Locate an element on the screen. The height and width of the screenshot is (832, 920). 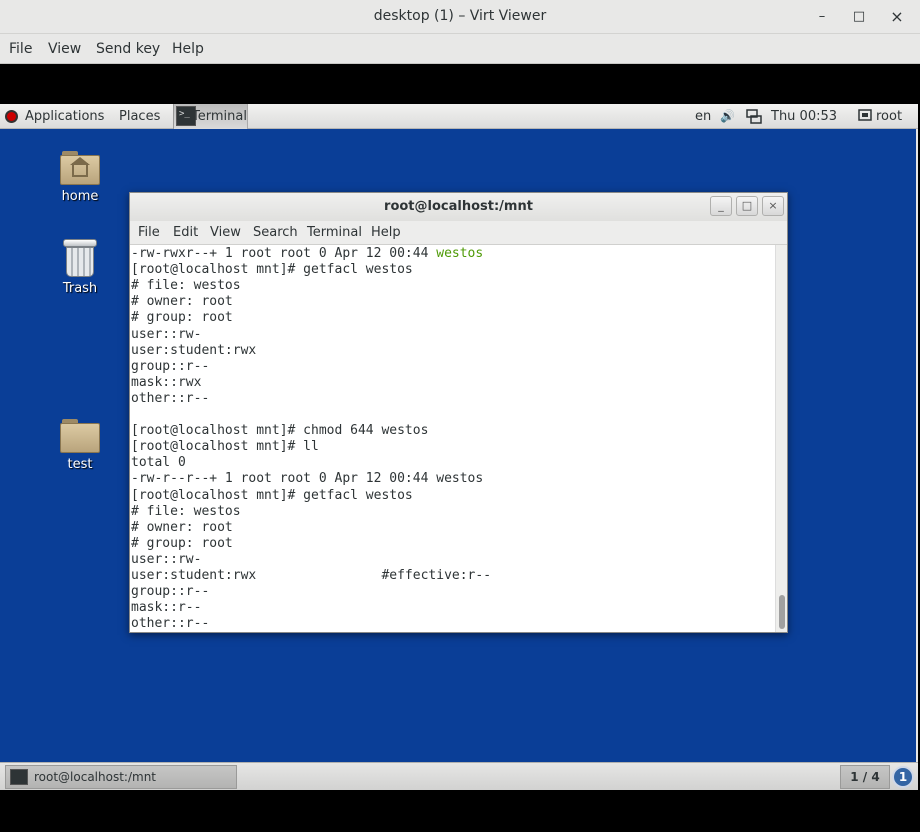
desktop-icon-trash: Trash is located at coordinates (80, 267).